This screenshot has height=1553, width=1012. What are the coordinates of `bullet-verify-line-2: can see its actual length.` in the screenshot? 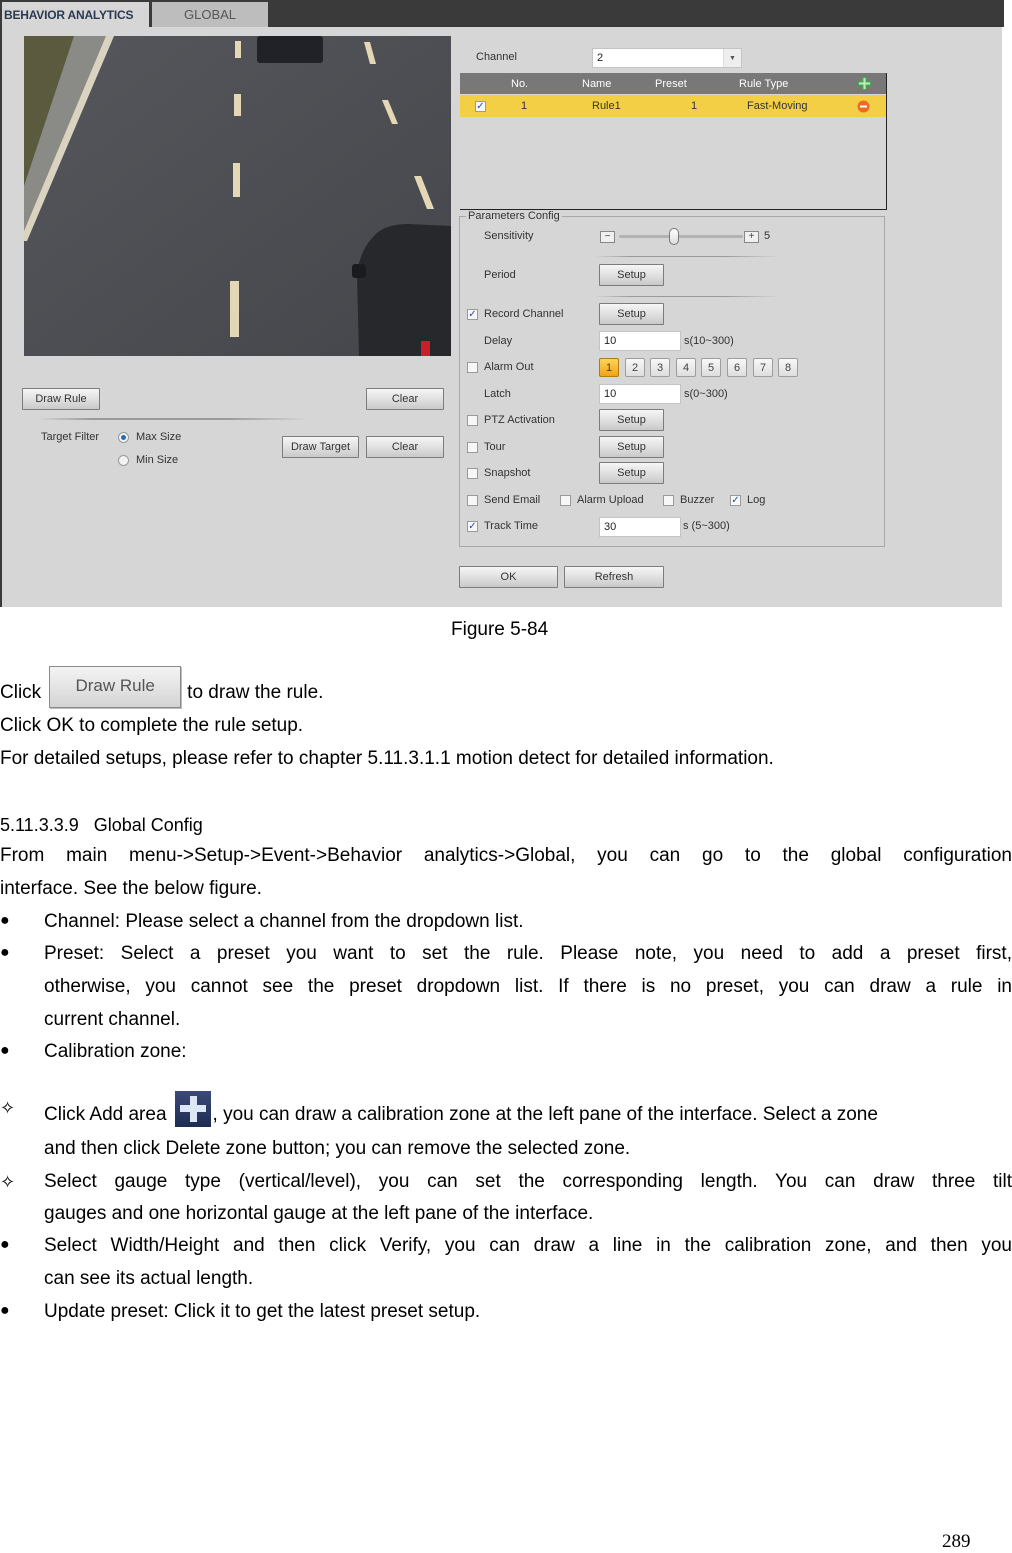 It's located at (149, 1278).